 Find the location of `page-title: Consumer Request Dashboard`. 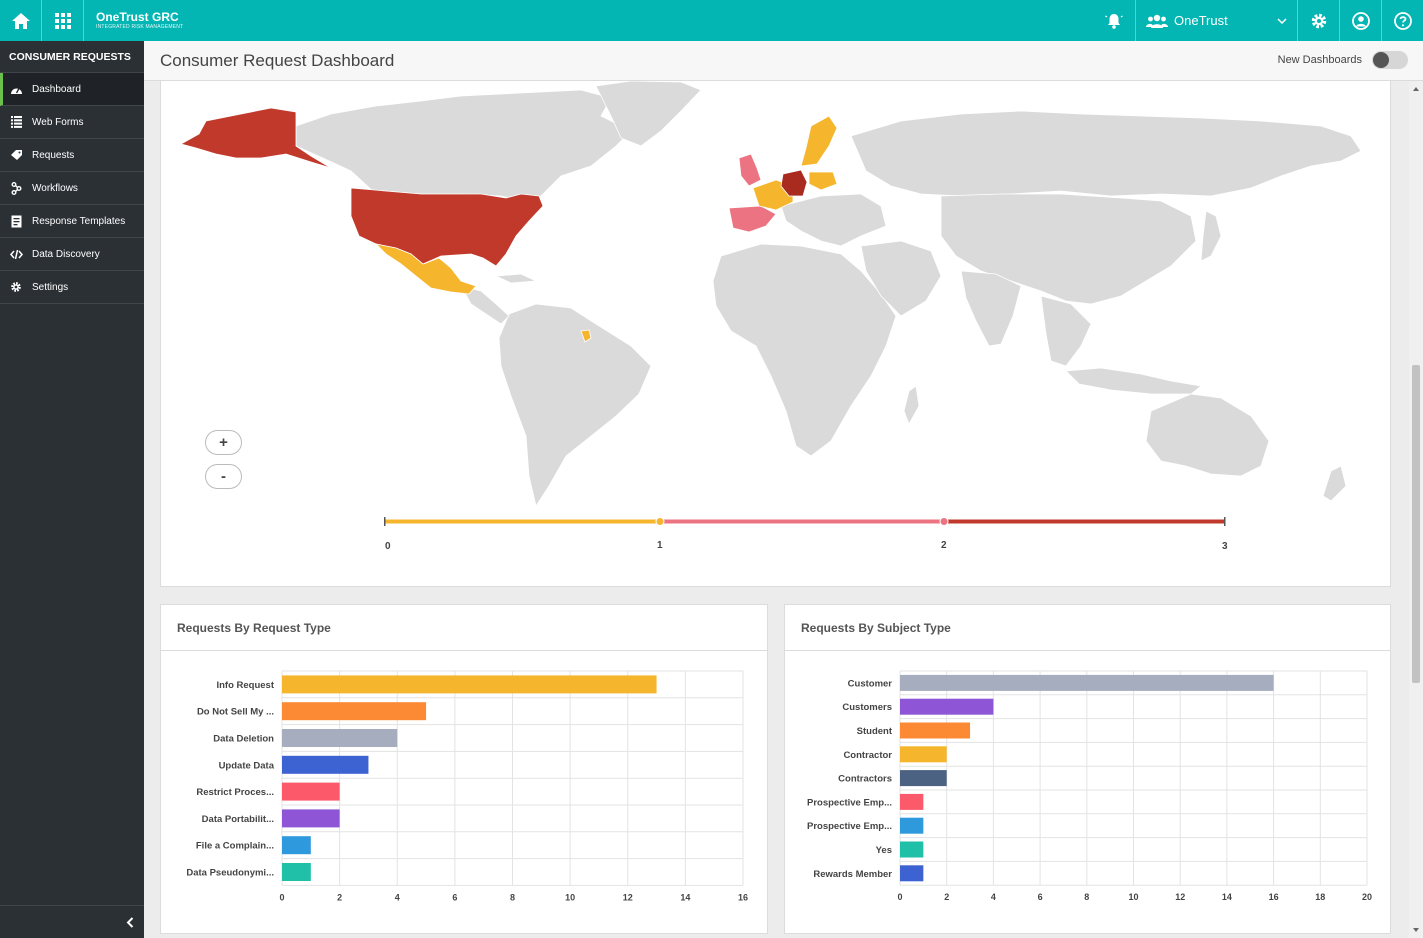

page-title: Consumer Request Dashboard is located at coordinates (277, 60).